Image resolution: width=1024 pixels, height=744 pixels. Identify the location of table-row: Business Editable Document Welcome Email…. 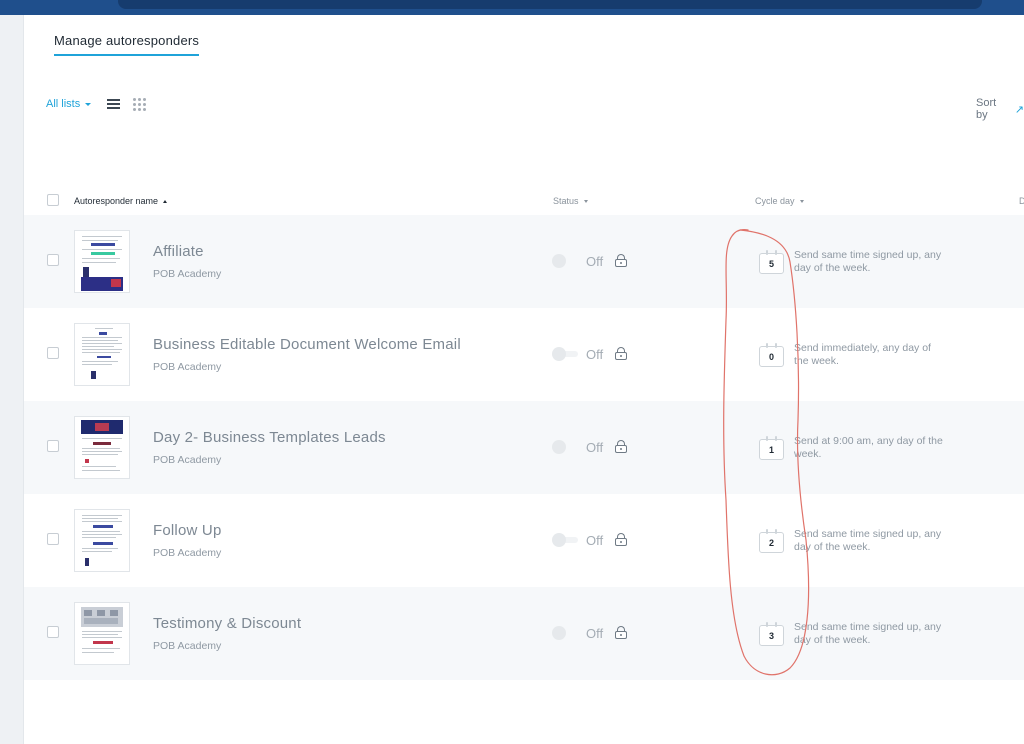
(524, 354).